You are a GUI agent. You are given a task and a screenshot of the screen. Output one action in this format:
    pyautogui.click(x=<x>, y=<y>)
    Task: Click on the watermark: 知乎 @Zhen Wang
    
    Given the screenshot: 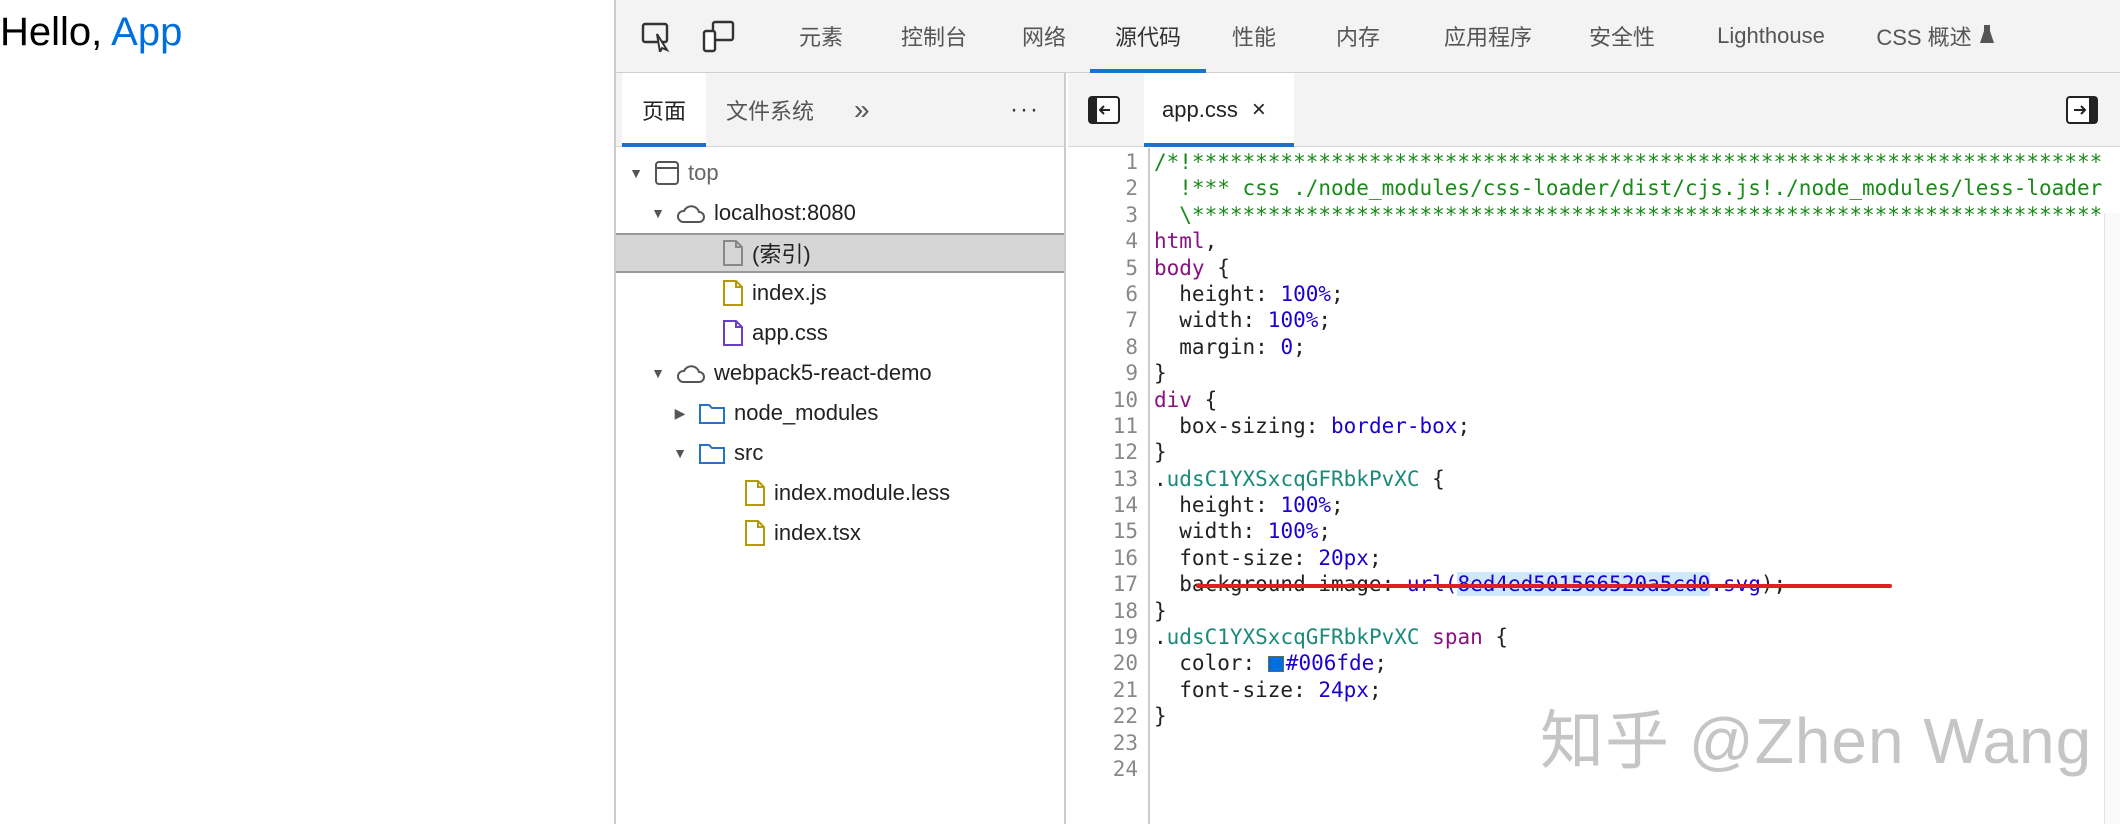 What is the action you would take?
    pyautogui.click(x=1816, y=741)
    